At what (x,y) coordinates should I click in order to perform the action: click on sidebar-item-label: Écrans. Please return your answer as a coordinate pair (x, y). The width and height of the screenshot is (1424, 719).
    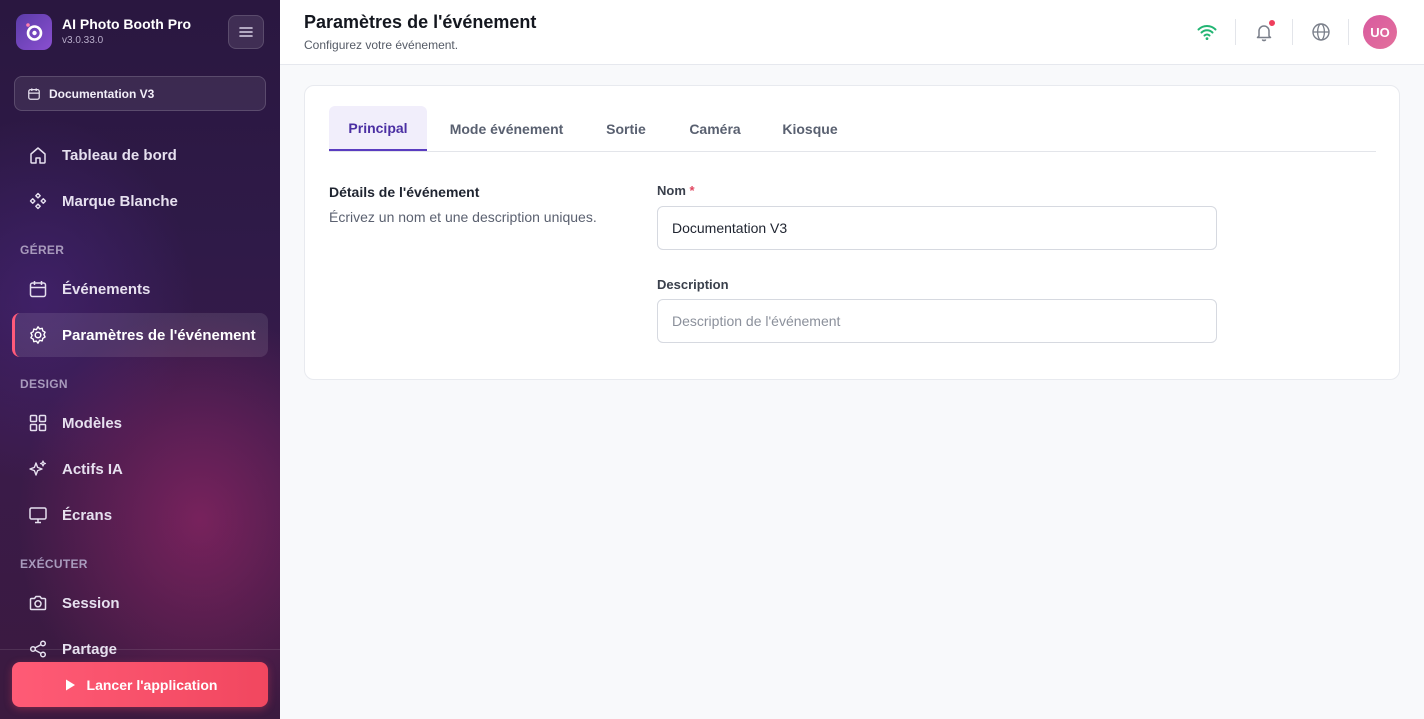
    Looking at the image, I should click on (87, 515).